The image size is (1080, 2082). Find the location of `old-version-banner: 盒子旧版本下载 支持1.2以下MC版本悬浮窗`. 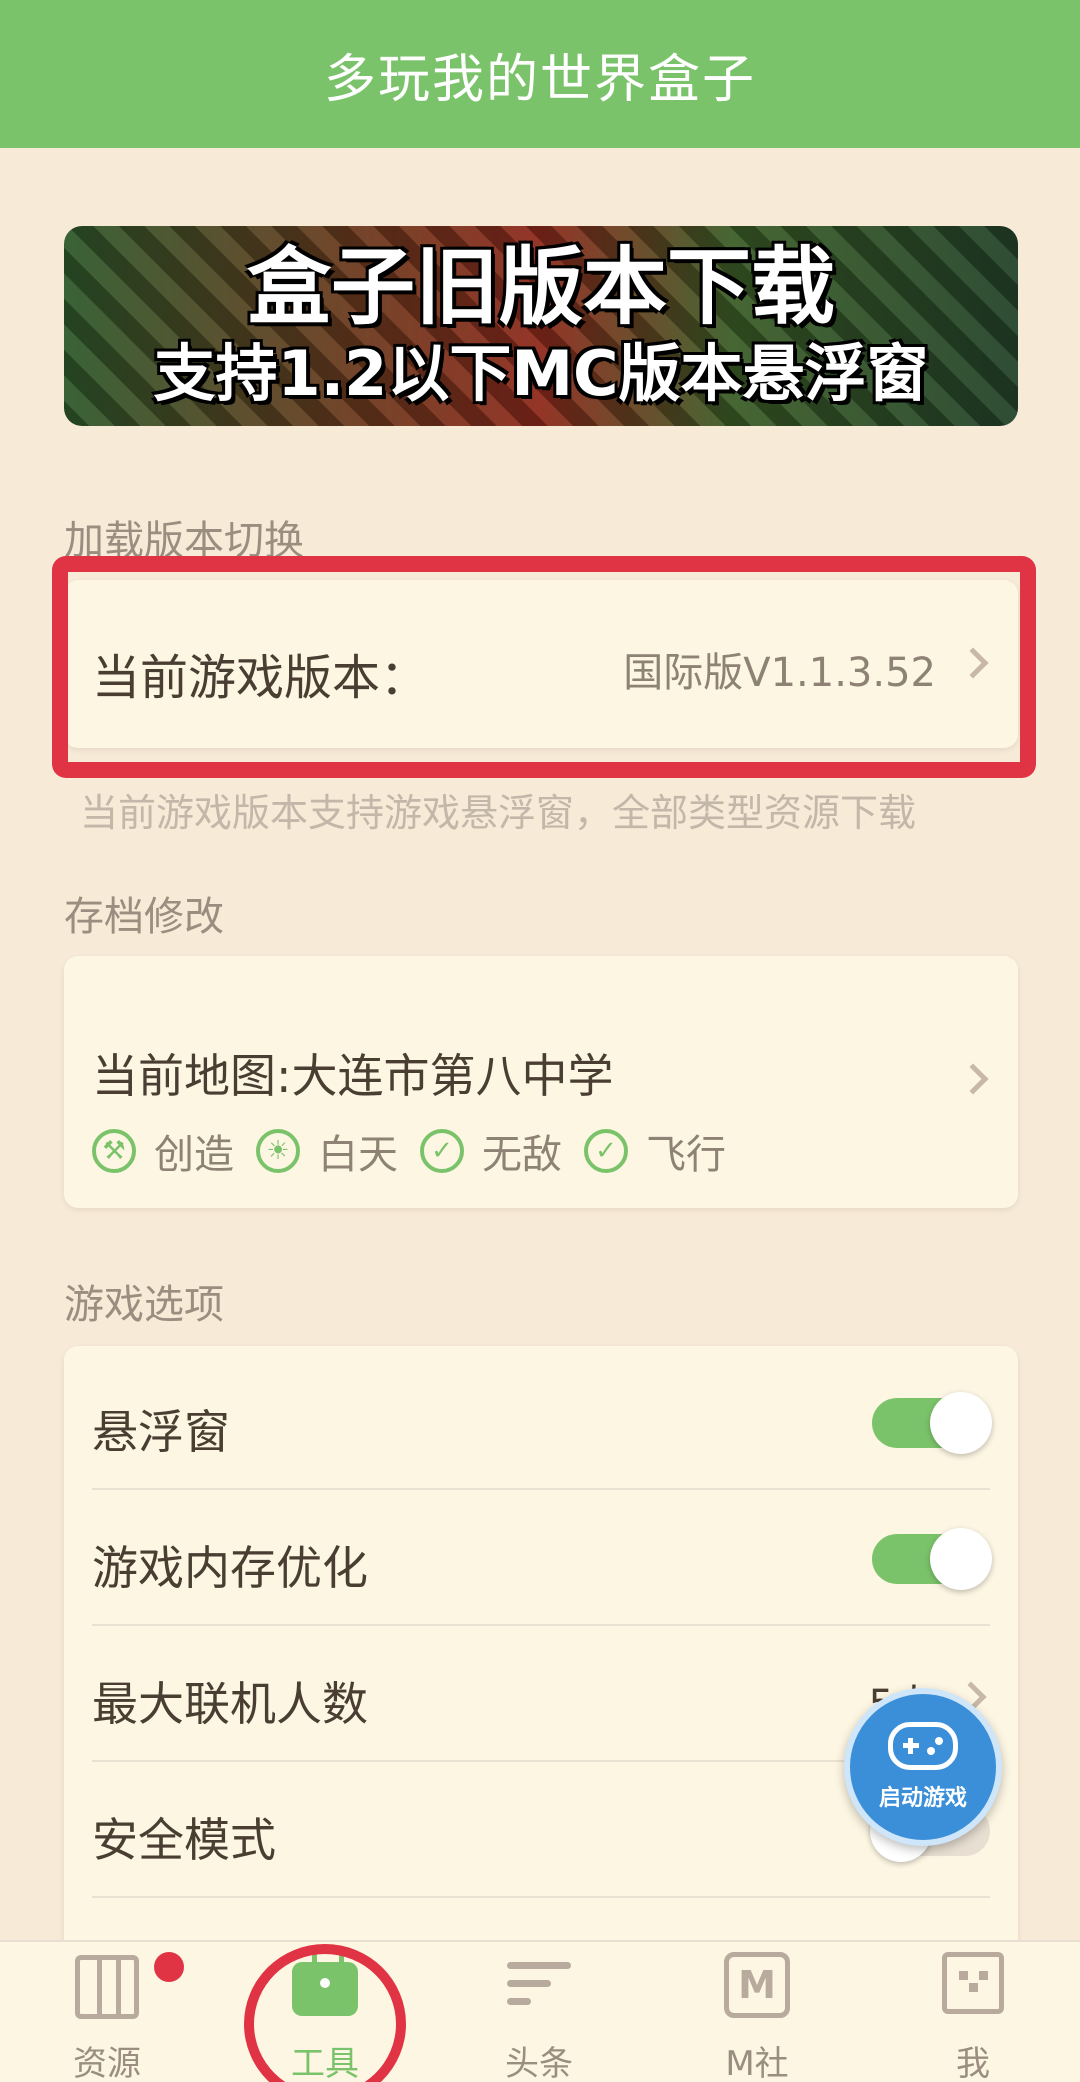

old-version-banner: 盒子旧版本下载 支持1.2以下MC版本悬浮窗 is located at coordinates (541, 326).